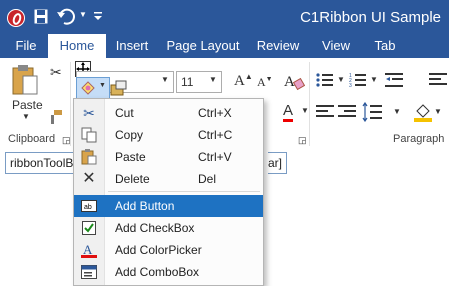 The width and height of the screenshot is (449, 286). Describe the element at coordinates (336, 46) in the screenshot. I see `tab-view: View` at that location.